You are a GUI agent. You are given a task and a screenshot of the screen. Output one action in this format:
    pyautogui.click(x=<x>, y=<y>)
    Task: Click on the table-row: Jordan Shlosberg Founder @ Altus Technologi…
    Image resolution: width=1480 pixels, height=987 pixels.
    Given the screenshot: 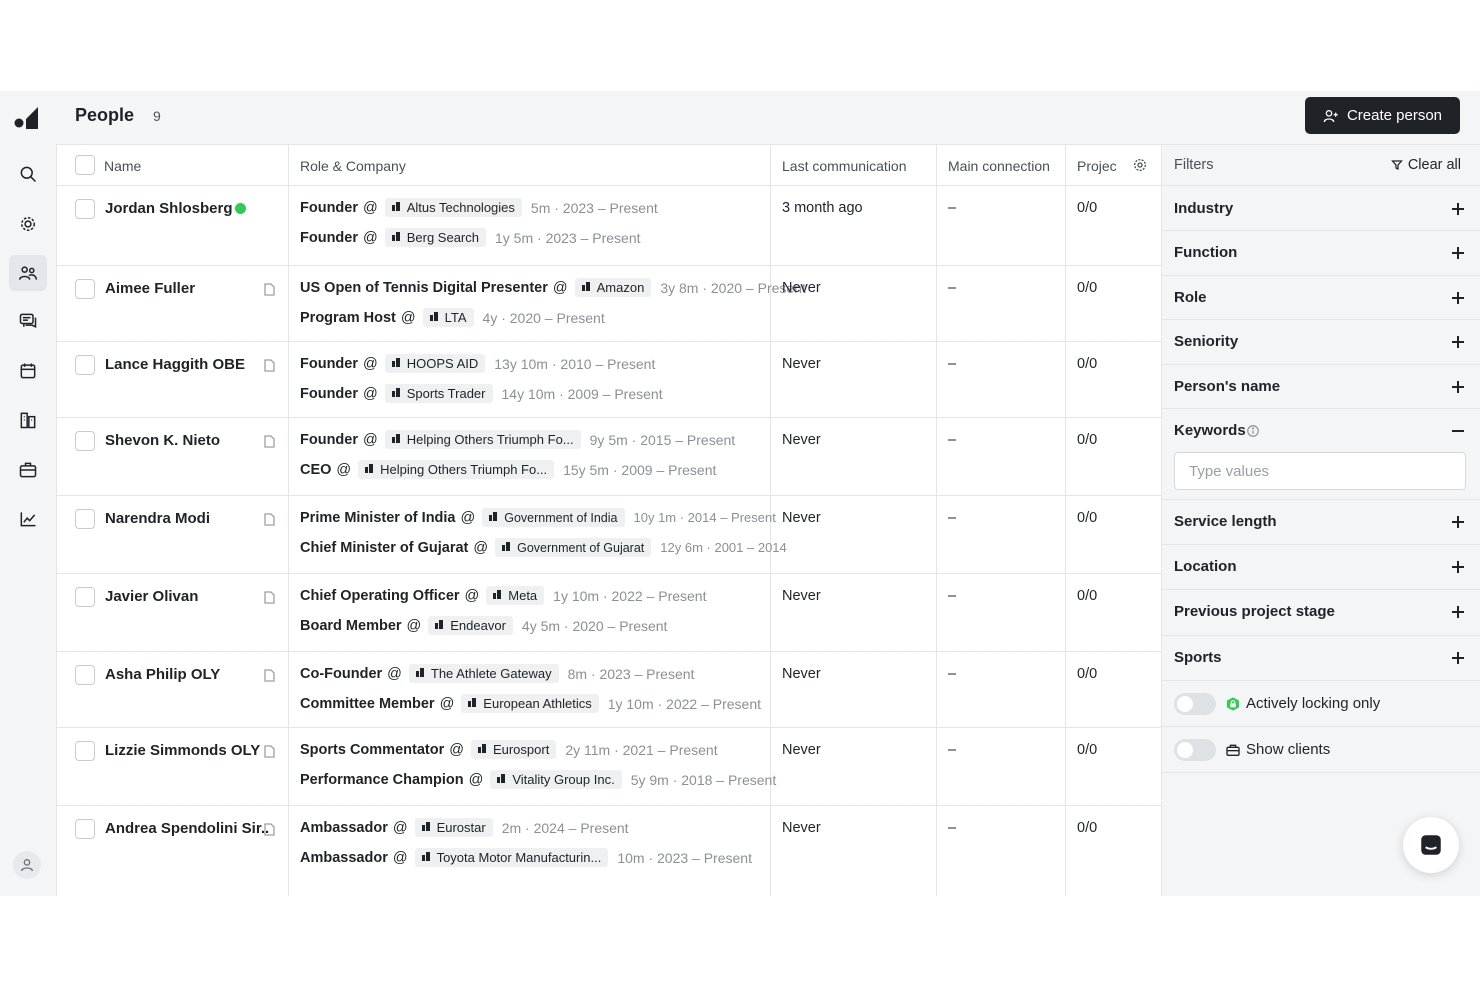 What is the action you would take?
    pyautogui.click(x=609, y=226)
    